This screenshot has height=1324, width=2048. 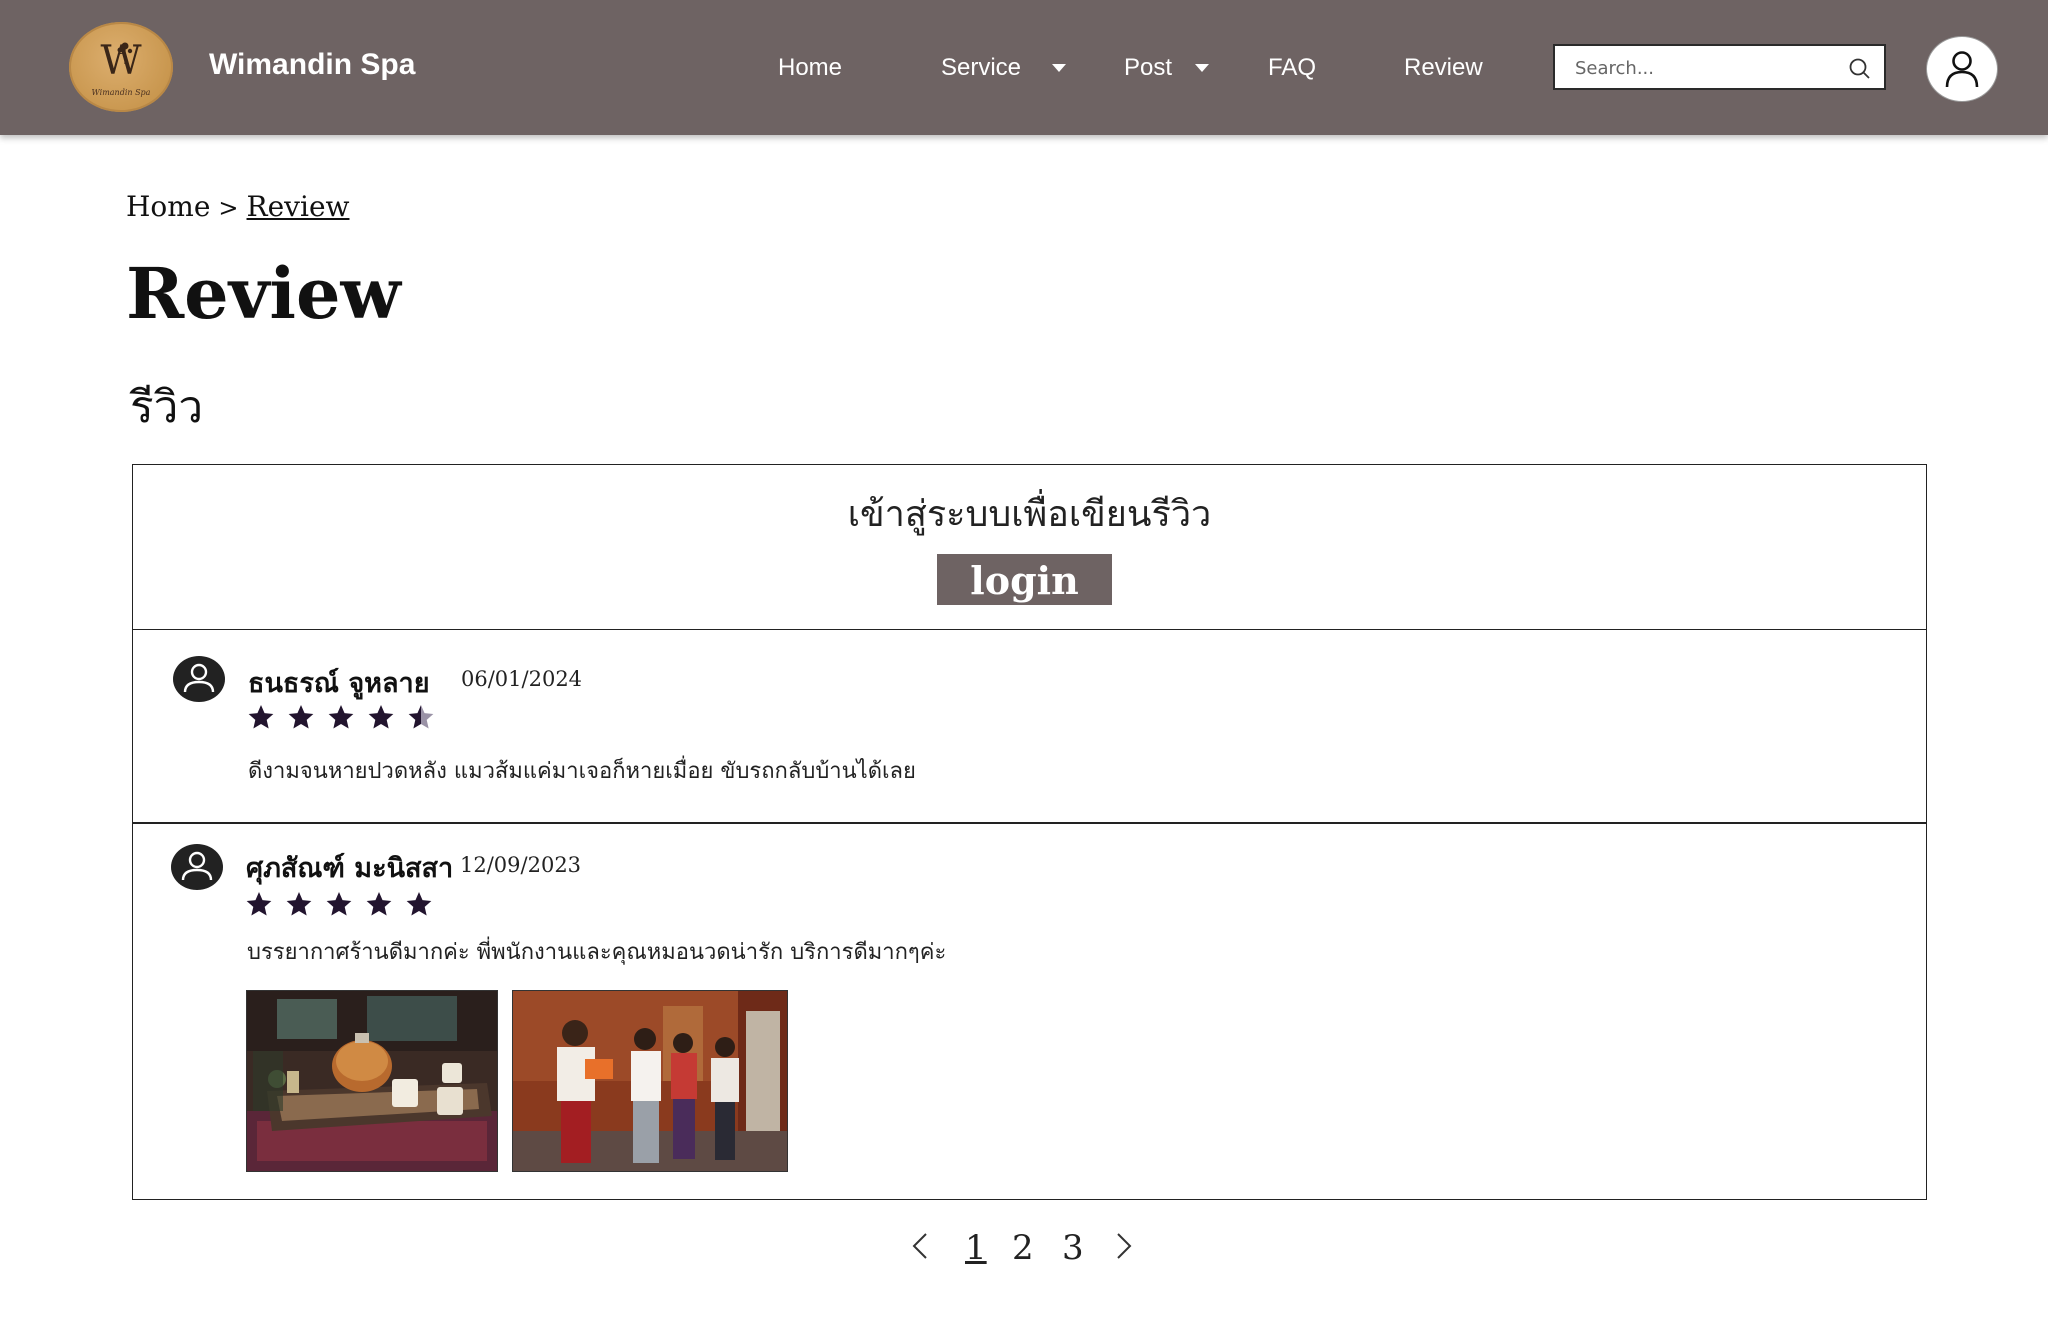 What do you see at coordinates (1860, 69) in the screenshot?
I see `search-icon` at bounding box center [1860, 69].